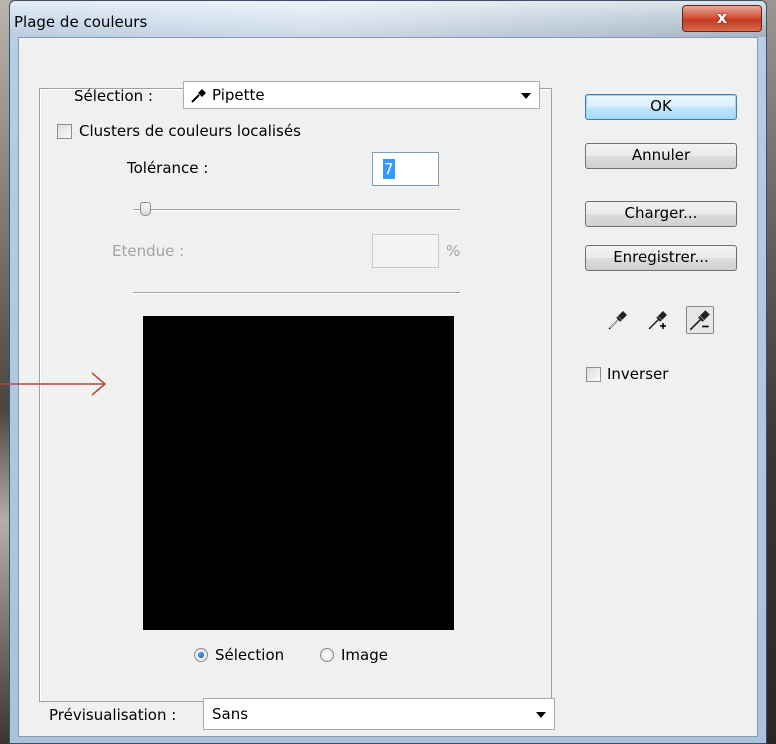  What do you see at coordinates (145, 209) in the screenshot?
I see `tolerance-slider-thumb` at bounding box center [145, 209].